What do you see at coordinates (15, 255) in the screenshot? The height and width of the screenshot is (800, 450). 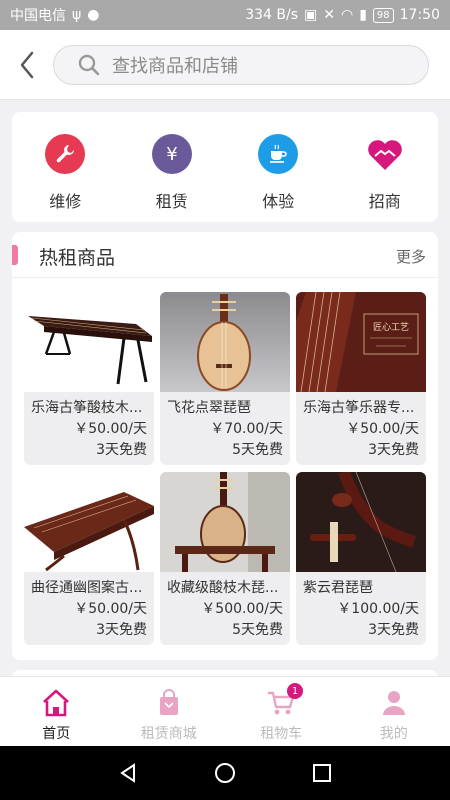 I see `section-accent-bar` at bounding box center [15, 255].